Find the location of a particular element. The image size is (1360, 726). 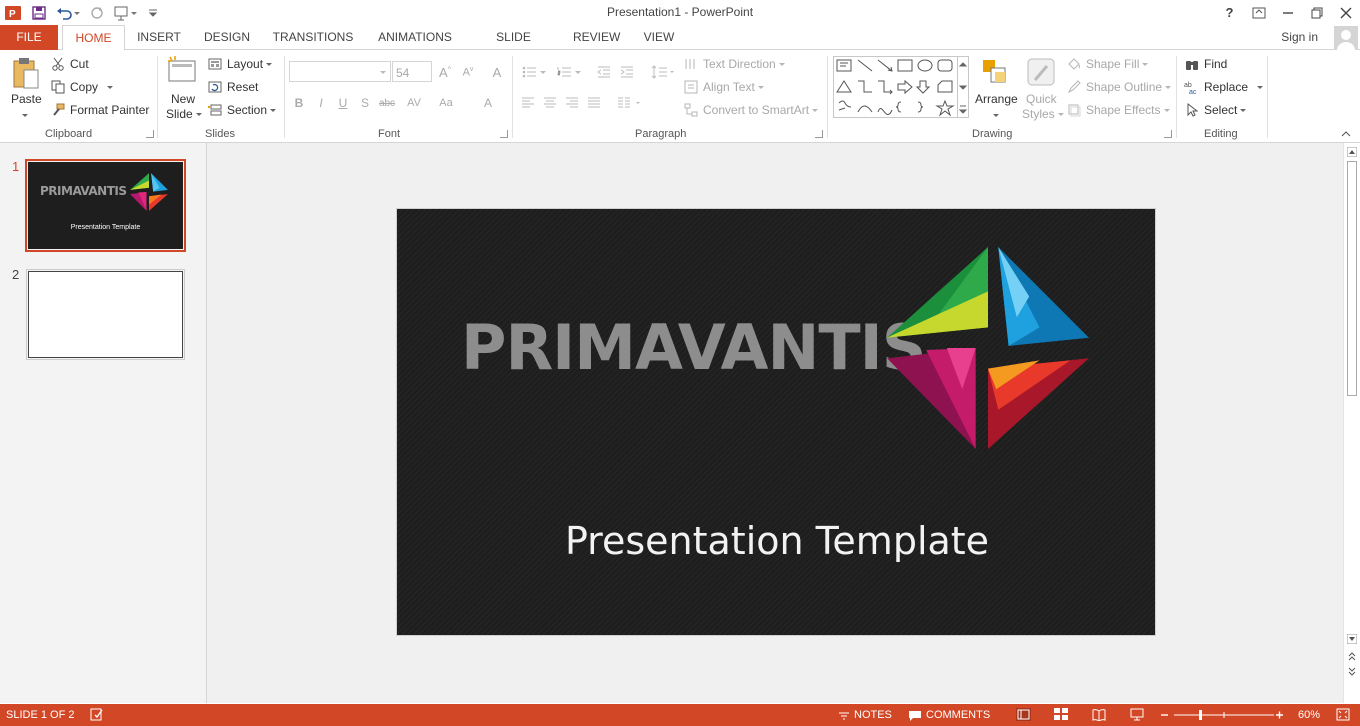

slide-logo is located at coordinates (988, 348).